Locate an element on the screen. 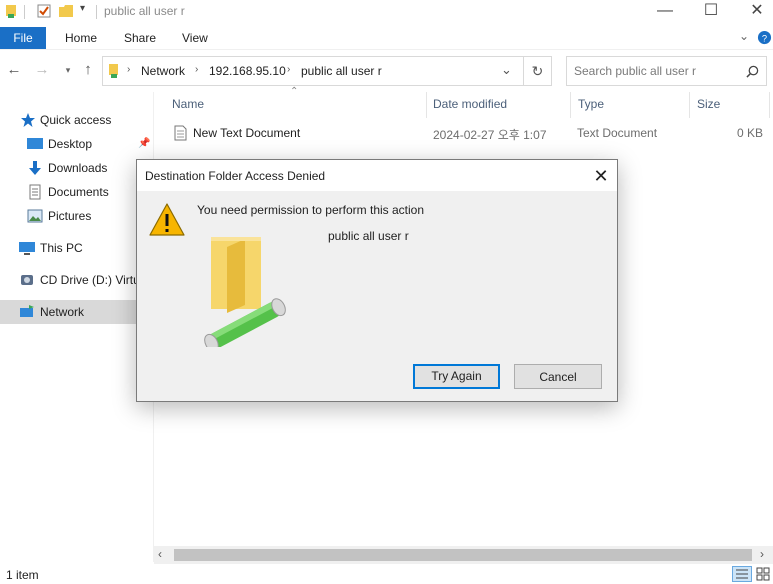 The image size is (773, 584). file-size: 0 KB is located at coordinates (749, 133).